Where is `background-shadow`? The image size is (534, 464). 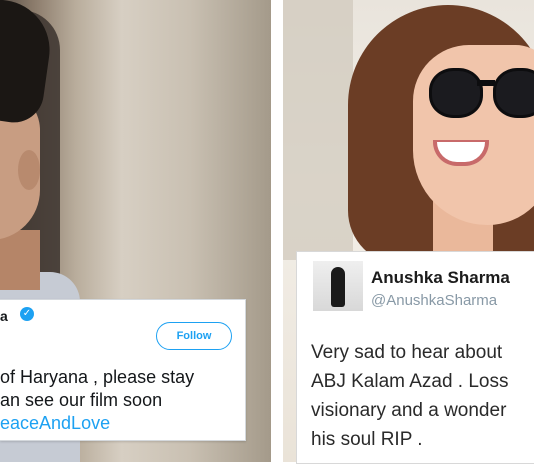
background-shadow is located at coordinates (318, 130).